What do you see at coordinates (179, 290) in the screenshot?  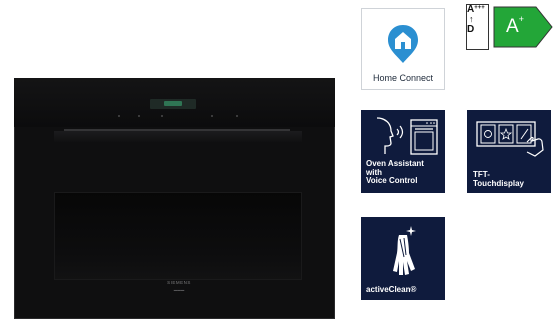 I see `oven-model-mark: ▬▬▬` at bounding box center [179, 290].